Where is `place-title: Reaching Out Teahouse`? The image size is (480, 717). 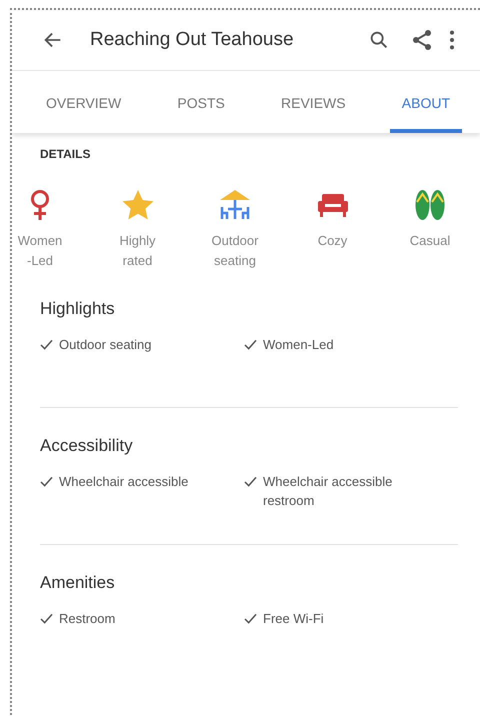
place-title: Reaching Out Teahouse is located at coordinates (192, 40).